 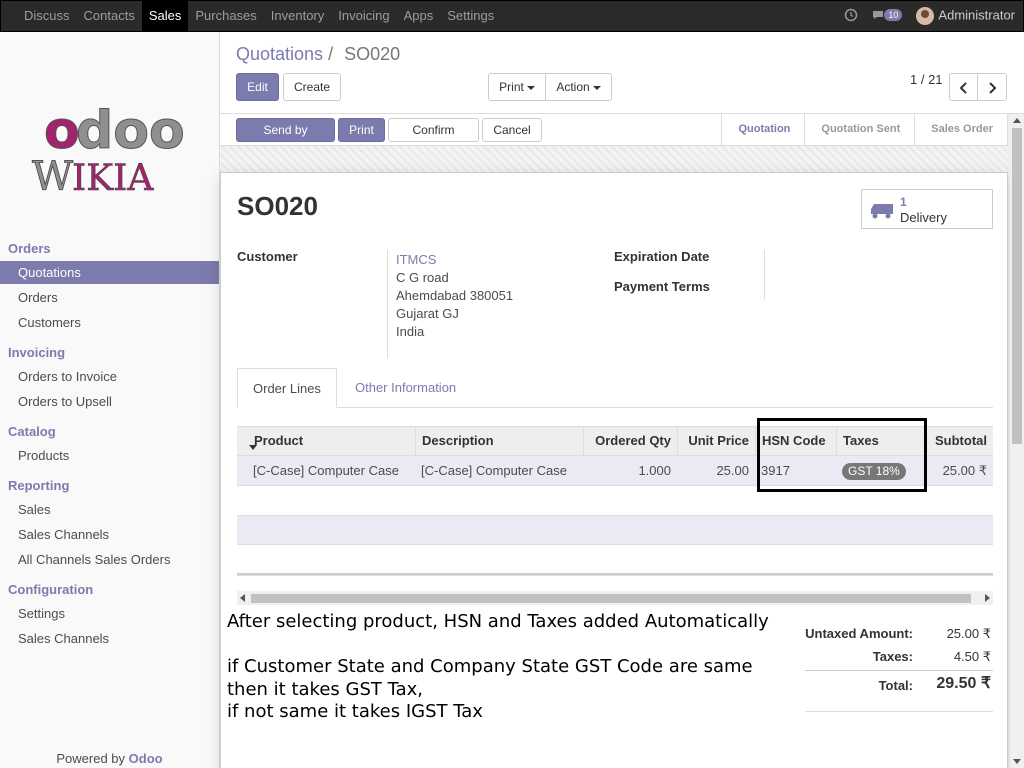 I want to click on sidebar-item-quotations: Quotations, so click(x=109, y=272).